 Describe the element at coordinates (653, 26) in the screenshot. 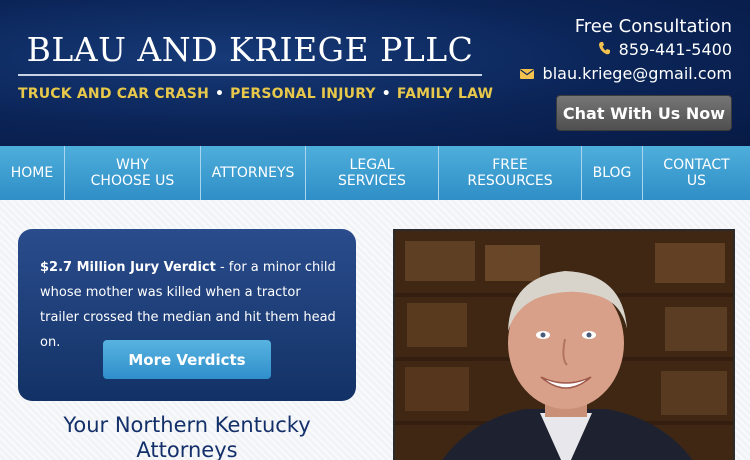

I see `free-consultation-label: Free Consultation` at that location.